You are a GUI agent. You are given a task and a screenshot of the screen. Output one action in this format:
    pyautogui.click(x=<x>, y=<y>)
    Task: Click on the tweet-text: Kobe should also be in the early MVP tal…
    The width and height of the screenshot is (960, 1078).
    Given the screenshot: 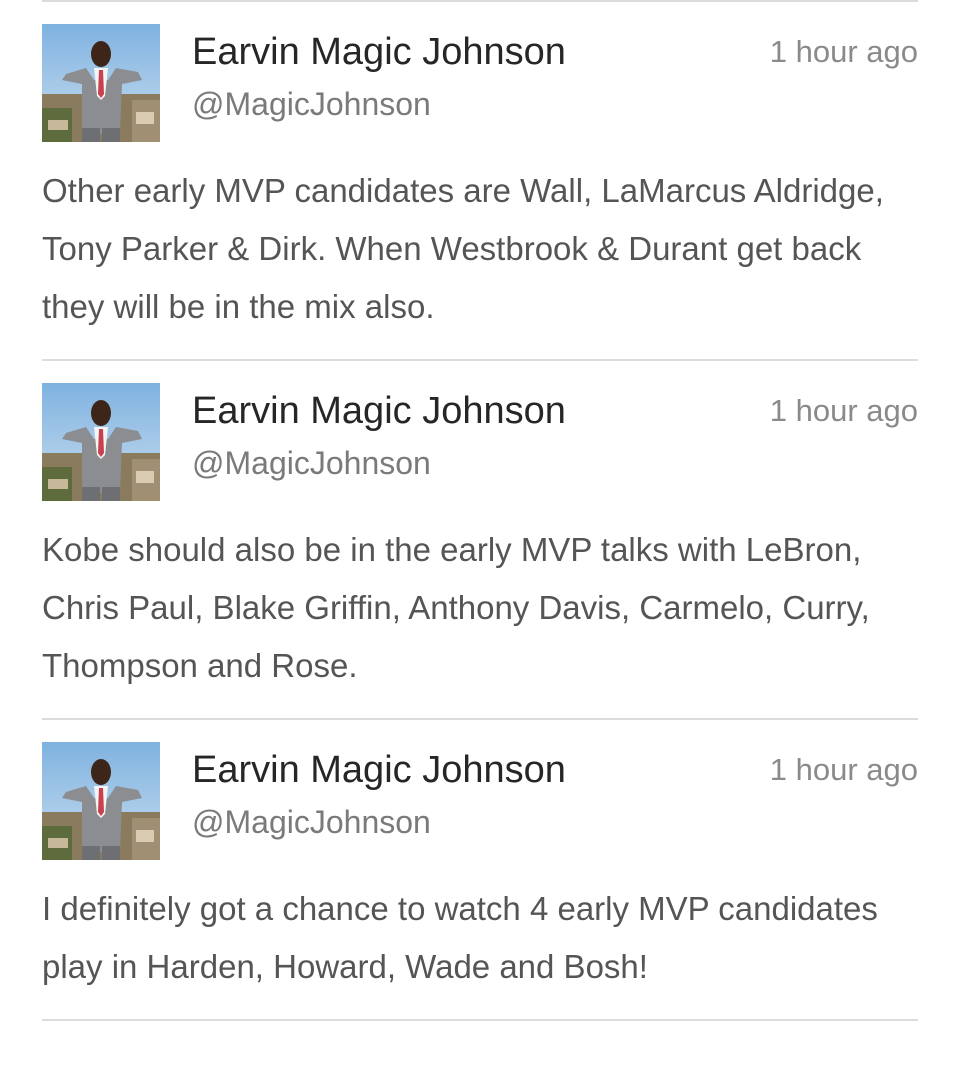 What is the action you would take?
    pyautogui.click(x=456, y=607)
    